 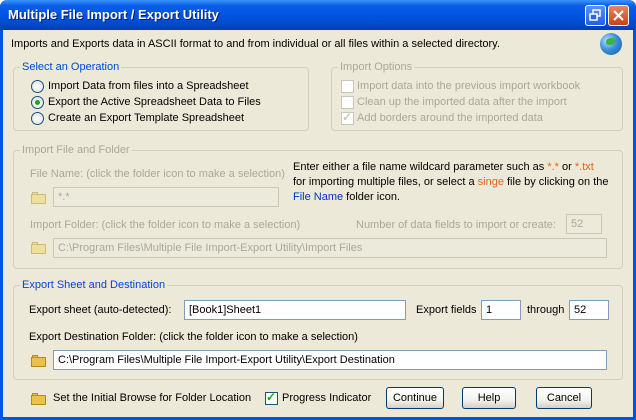 What do you see at coordinates (39, 248) in the screenshot?
I see `import-folder-icon` at bounding box center [39, 248].